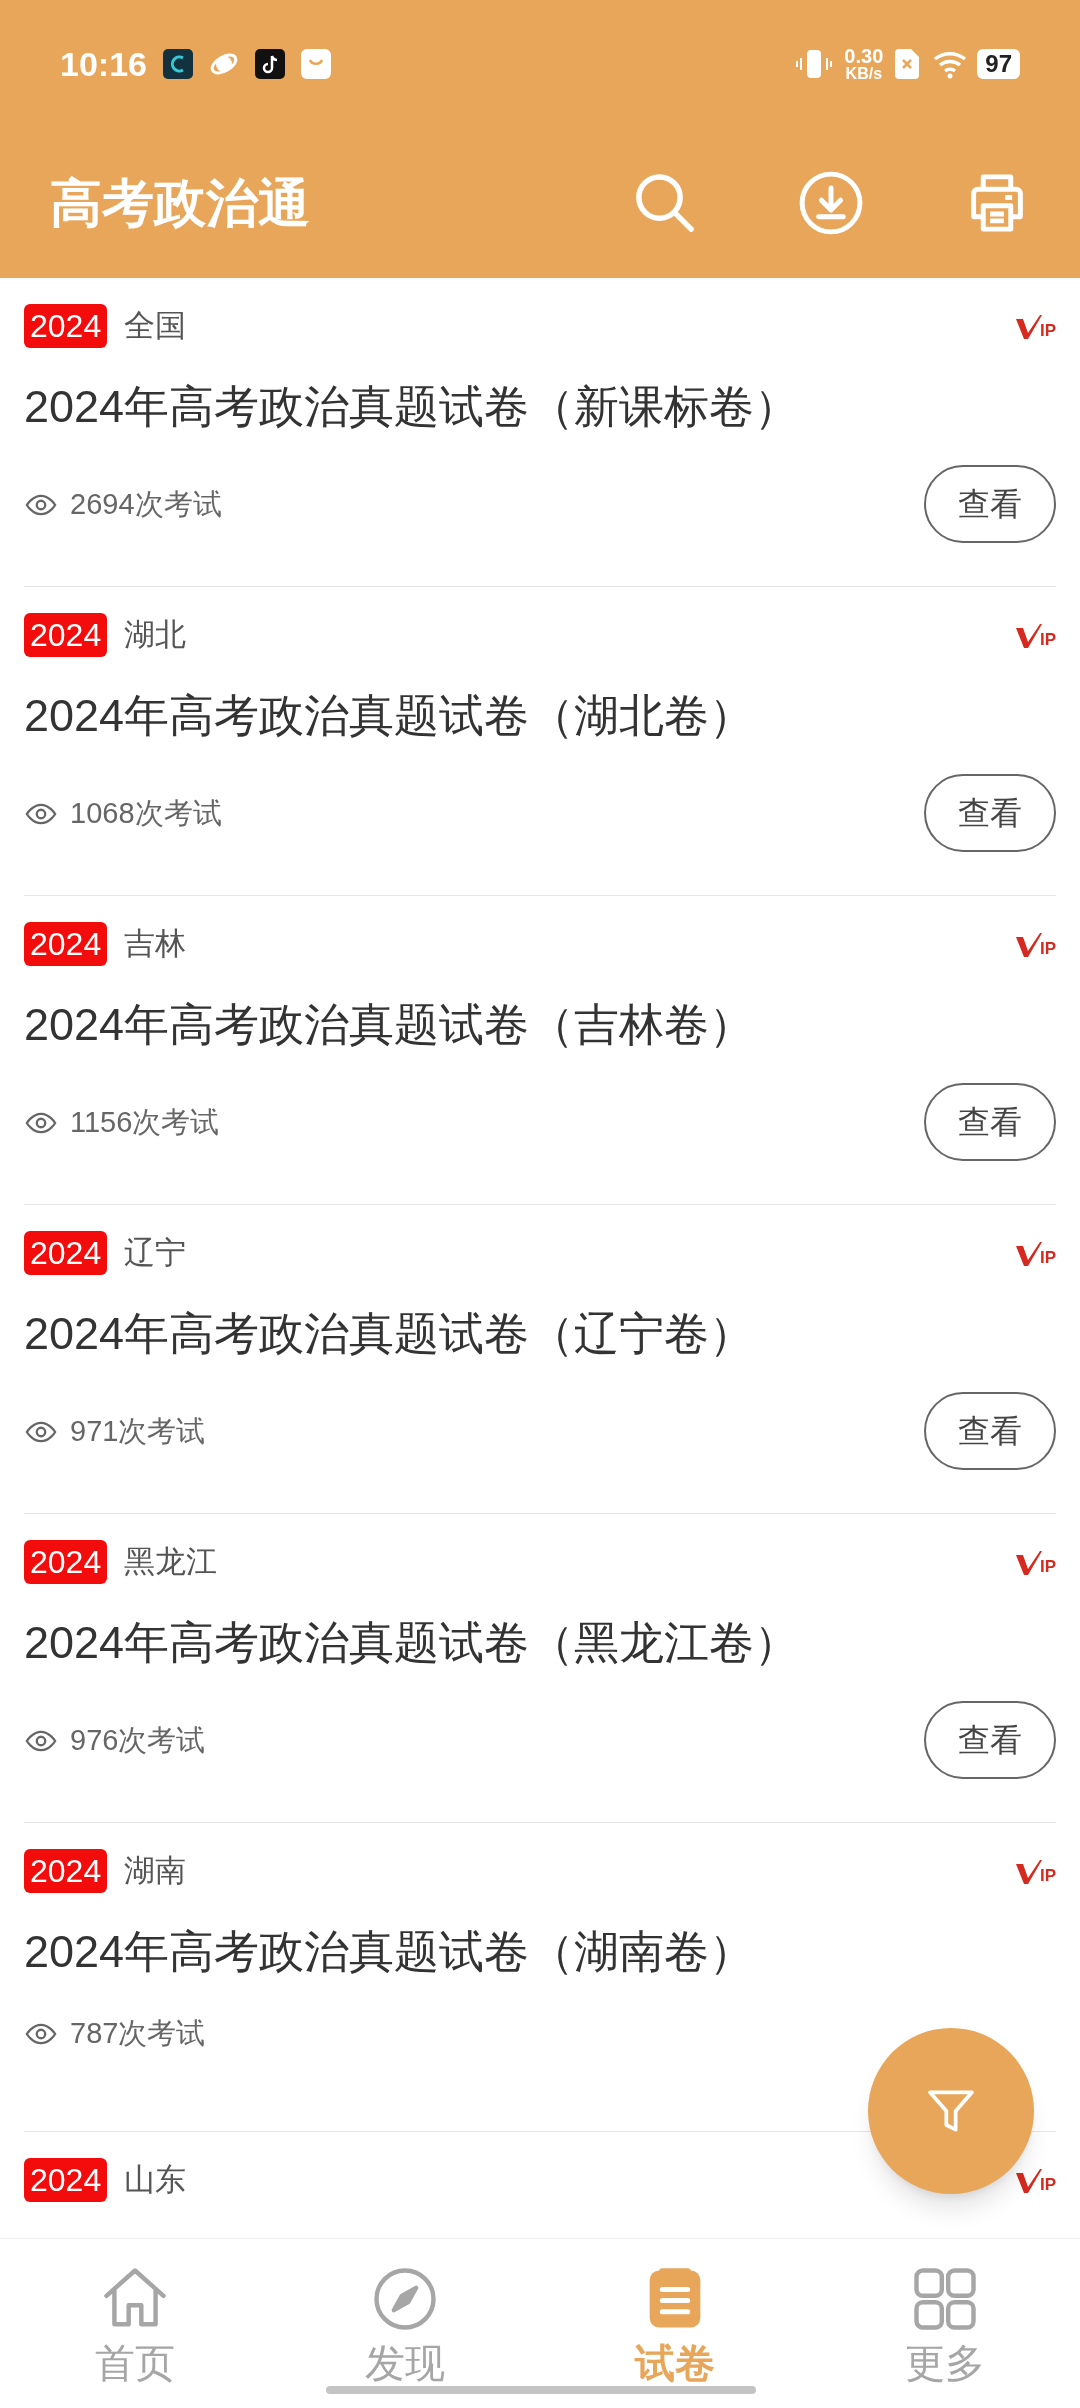  Describe the element at coordinates (155, 325) in the screenshot. I see `region-label: 全国` at that location.